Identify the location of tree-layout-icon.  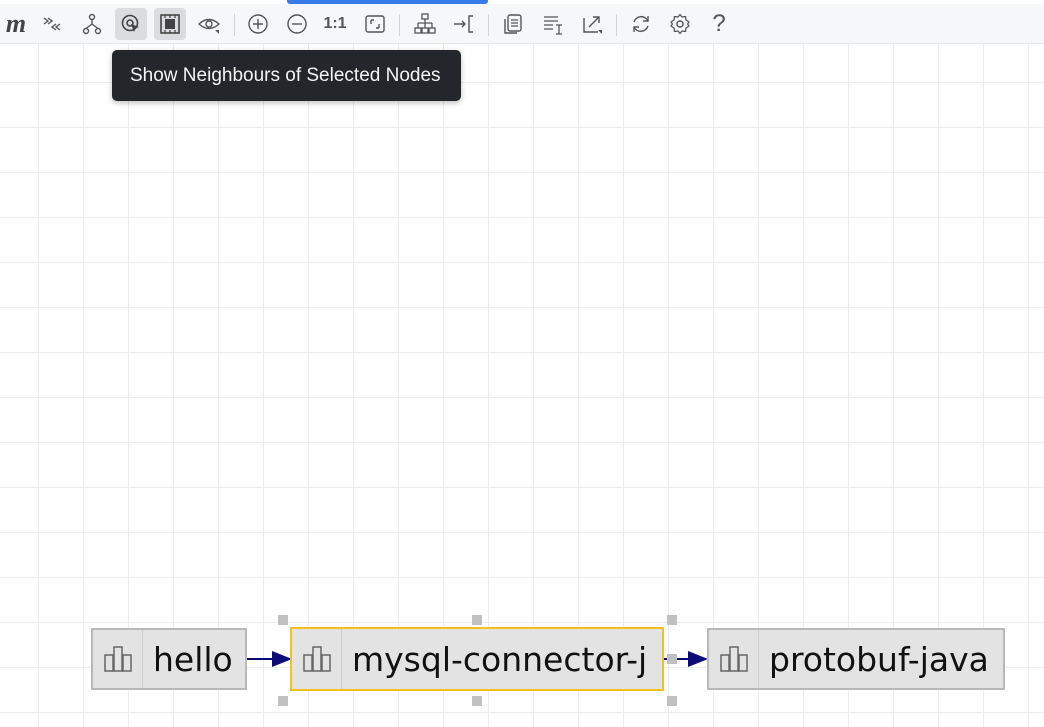
(425, 23).